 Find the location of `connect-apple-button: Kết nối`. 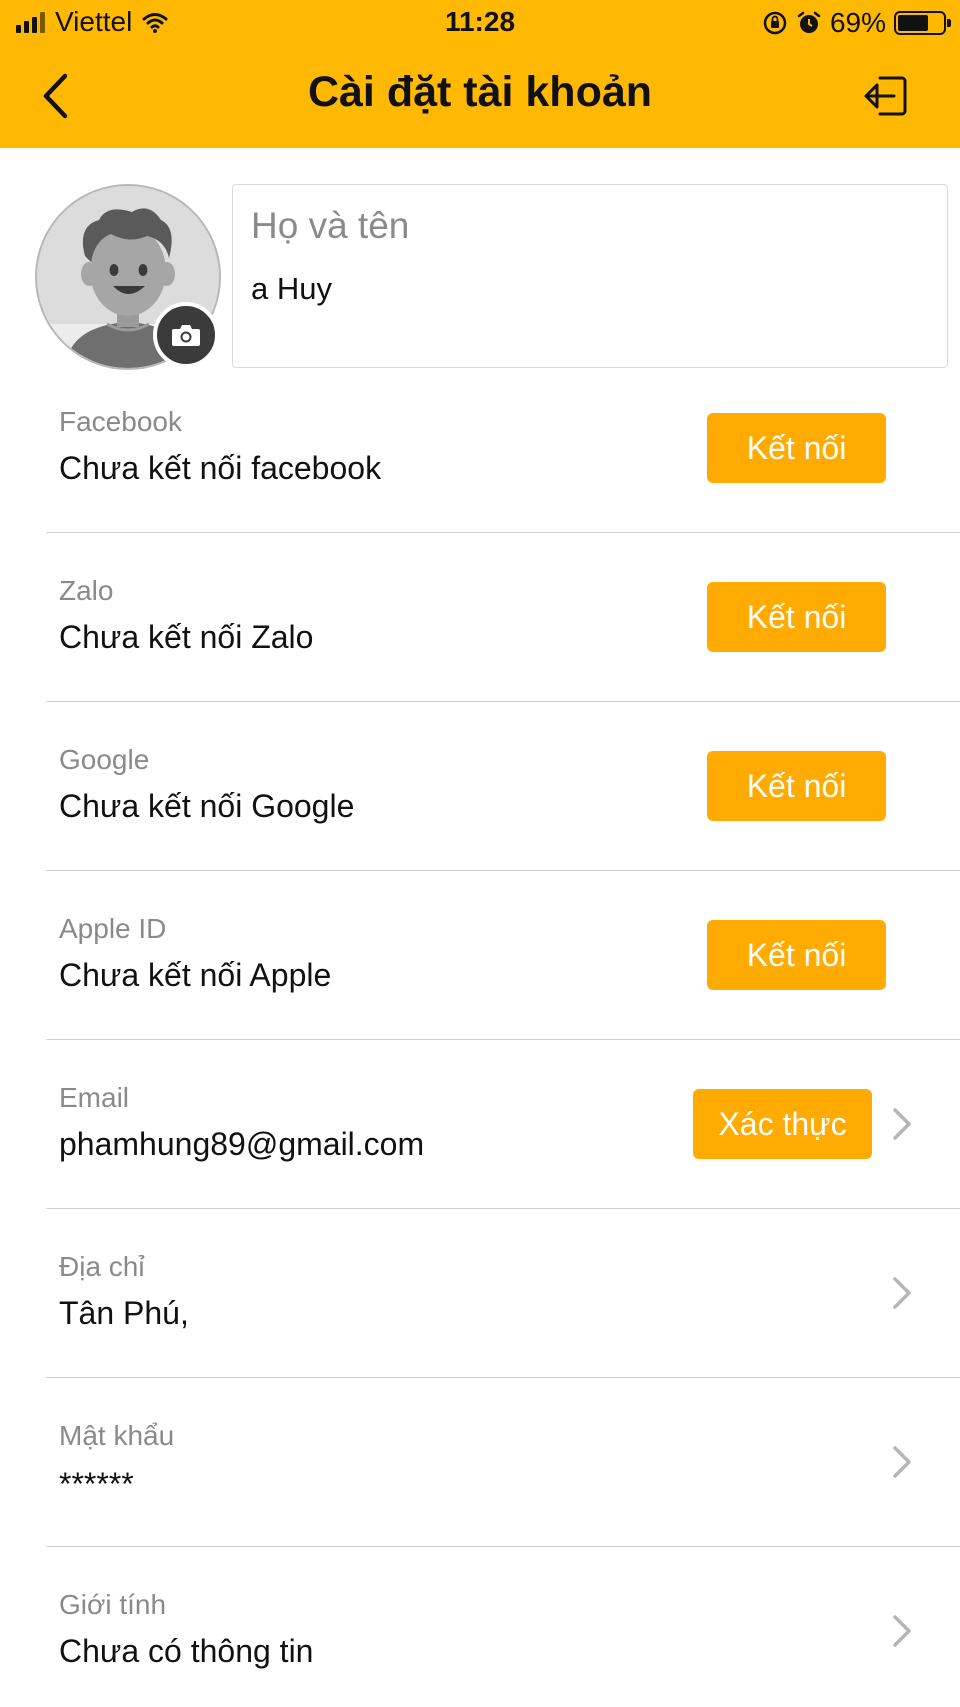

connect-apple-button: Kết nối is located at coordinates (796, 955).